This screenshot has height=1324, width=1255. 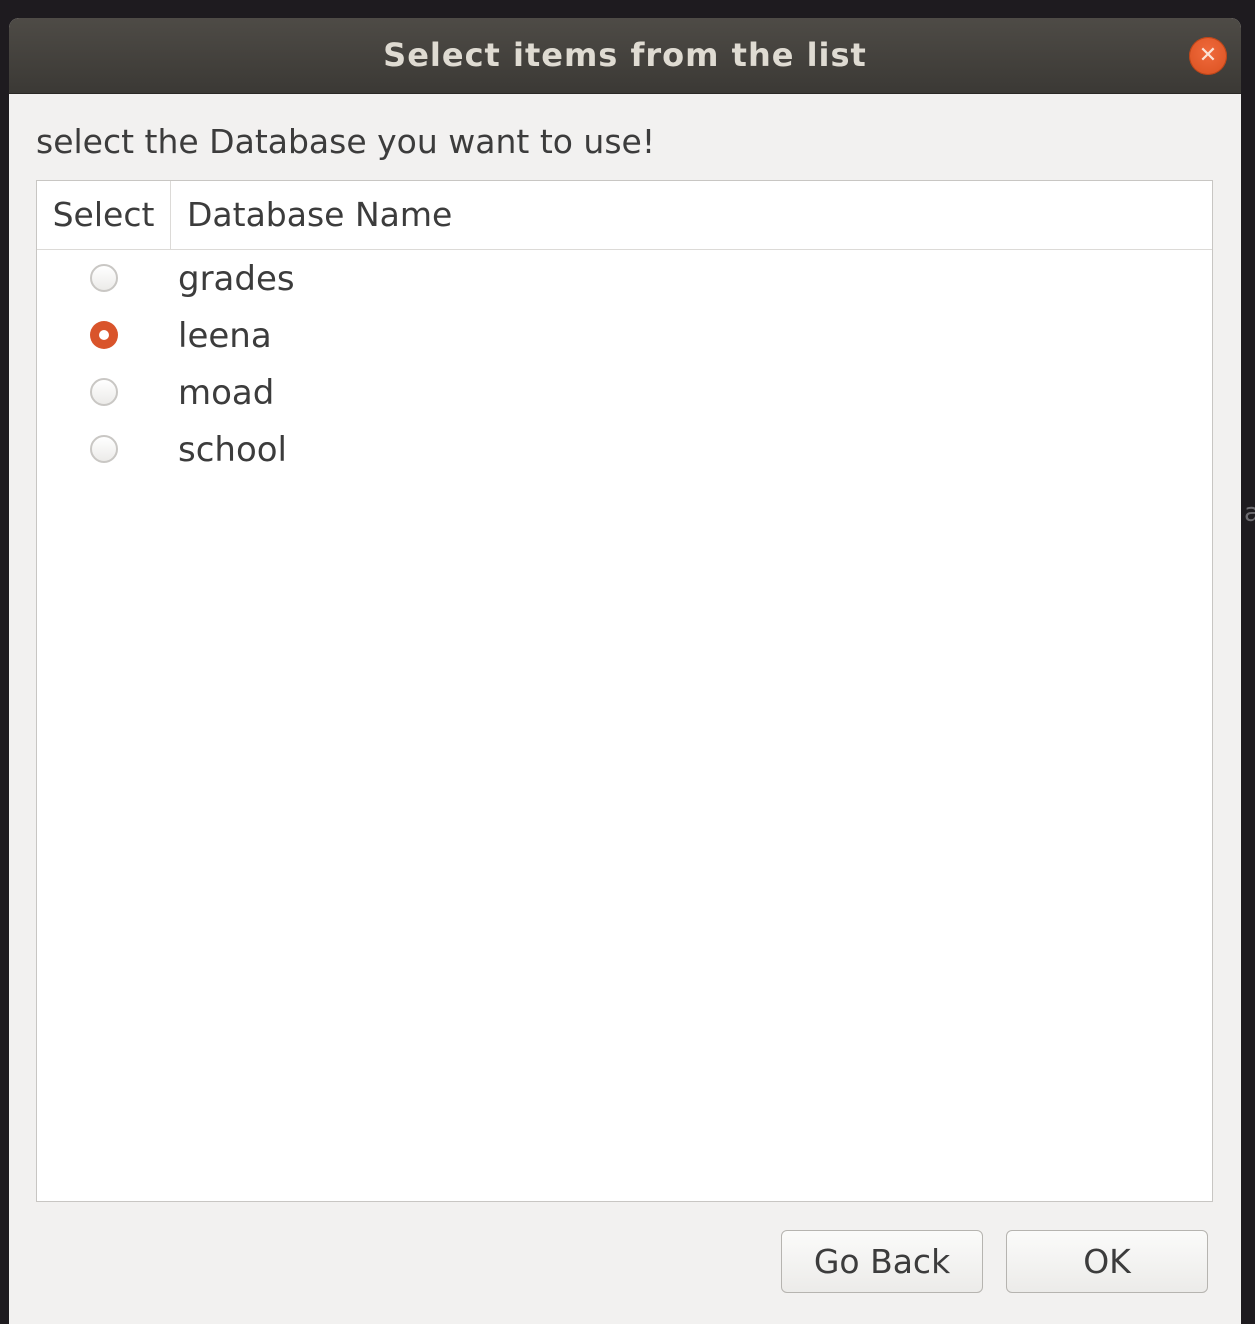 I want to click on close-icon: ✕, so click(x=1208, y=55).